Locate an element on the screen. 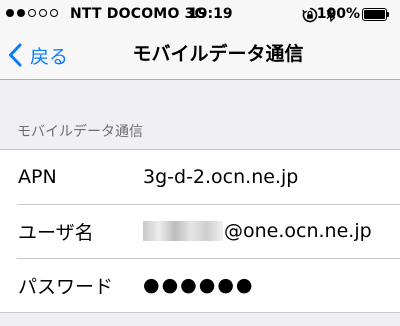  apn-value: 3g-d-2.ocn.ne.jp is located at coordinates (220, 177).